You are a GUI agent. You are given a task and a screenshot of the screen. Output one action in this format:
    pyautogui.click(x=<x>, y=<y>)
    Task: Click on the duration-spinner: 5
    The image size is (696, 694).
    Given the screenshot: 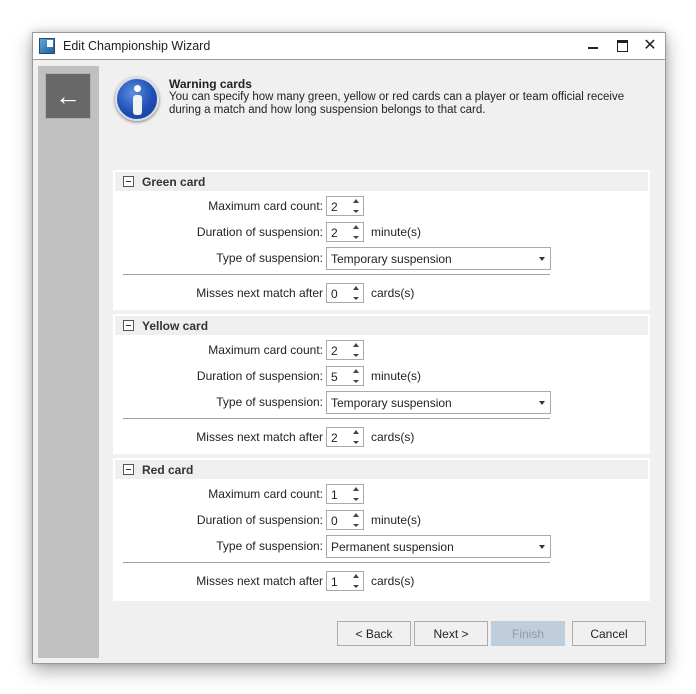 What is the action you would take?
    pyautogui.click(x=345, y=376)
    